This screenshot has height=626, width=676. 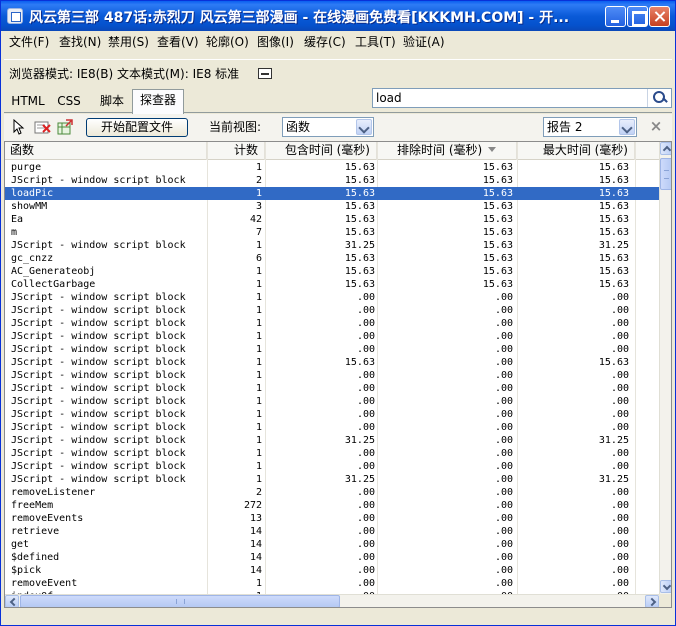 I want to click on table-row: loadPic 1 15.63 15.63 15.63, so click(x=332, y=193).